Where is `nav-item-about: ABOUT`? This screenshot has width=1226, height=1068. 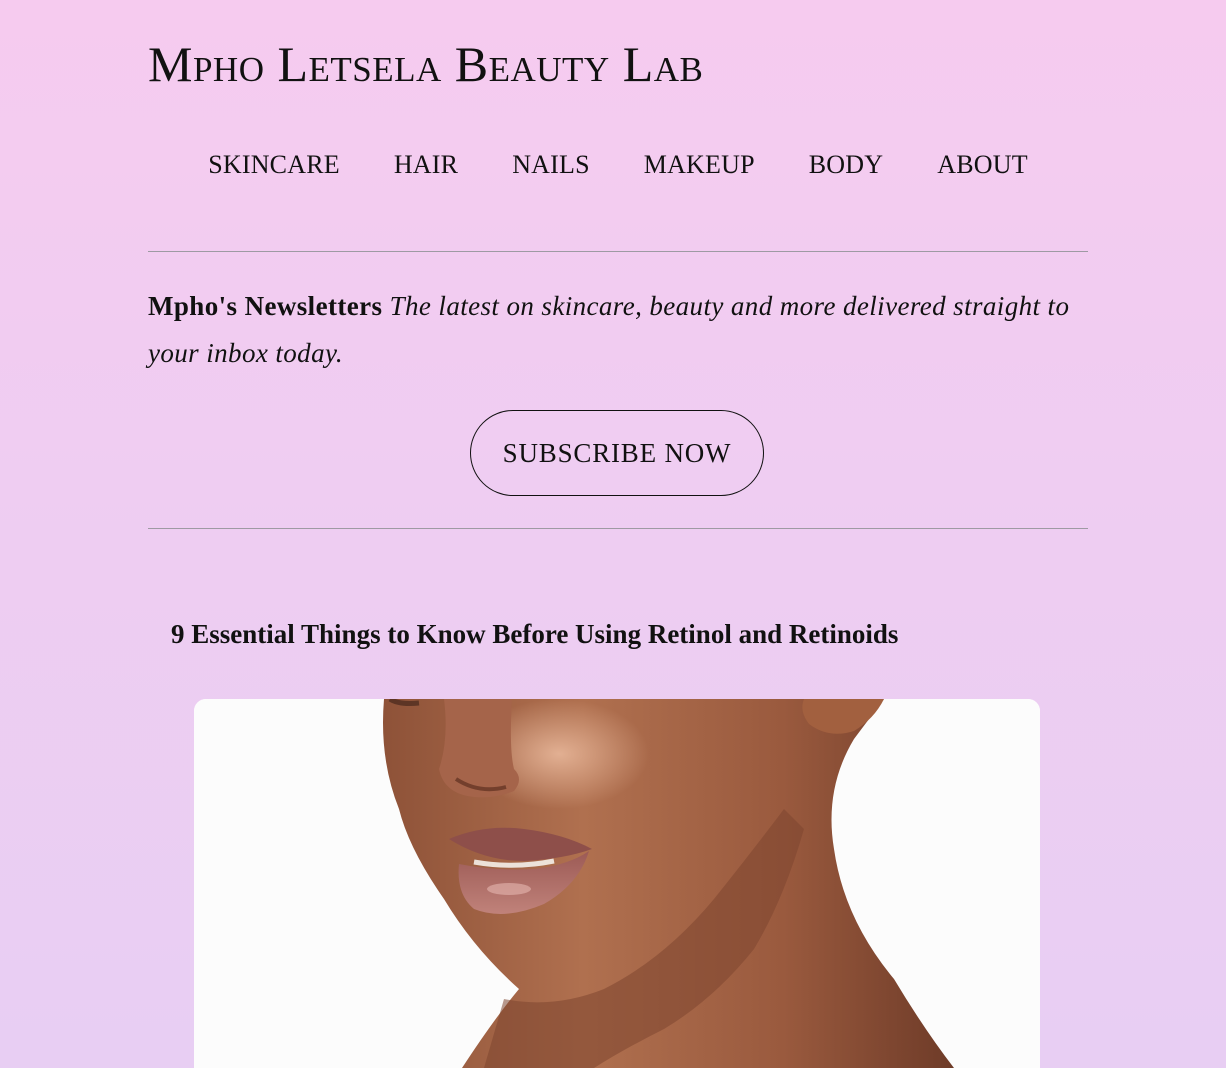 nav-item-about: ABOUT is located at coordinates (982, 165).